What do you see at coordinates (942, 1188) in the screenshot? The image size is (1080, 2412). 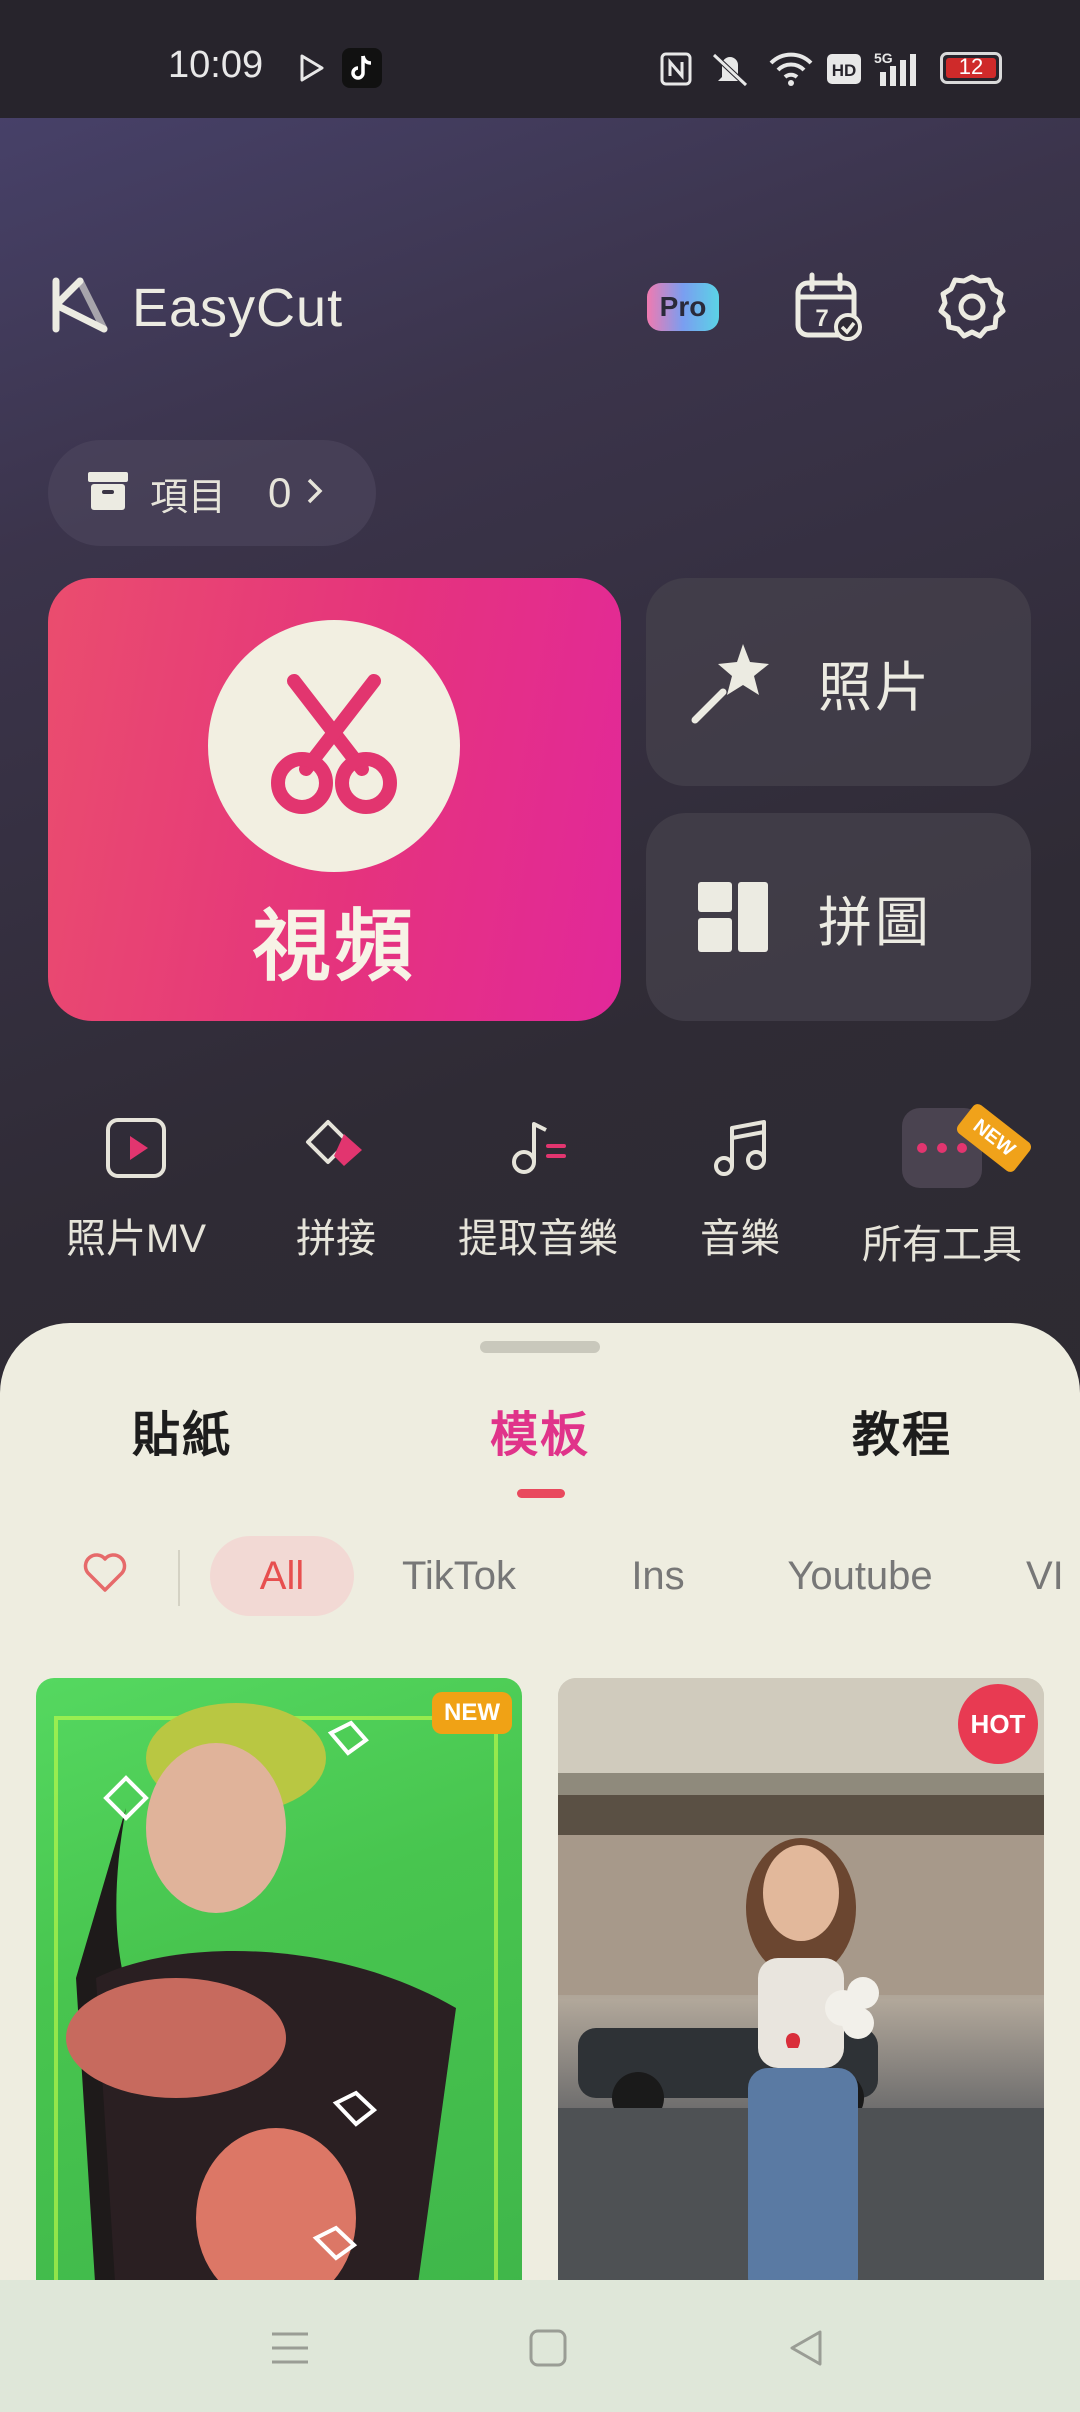 I see `tool-all-tools: NEW 所有工具` at bounding box center [942, 1188].